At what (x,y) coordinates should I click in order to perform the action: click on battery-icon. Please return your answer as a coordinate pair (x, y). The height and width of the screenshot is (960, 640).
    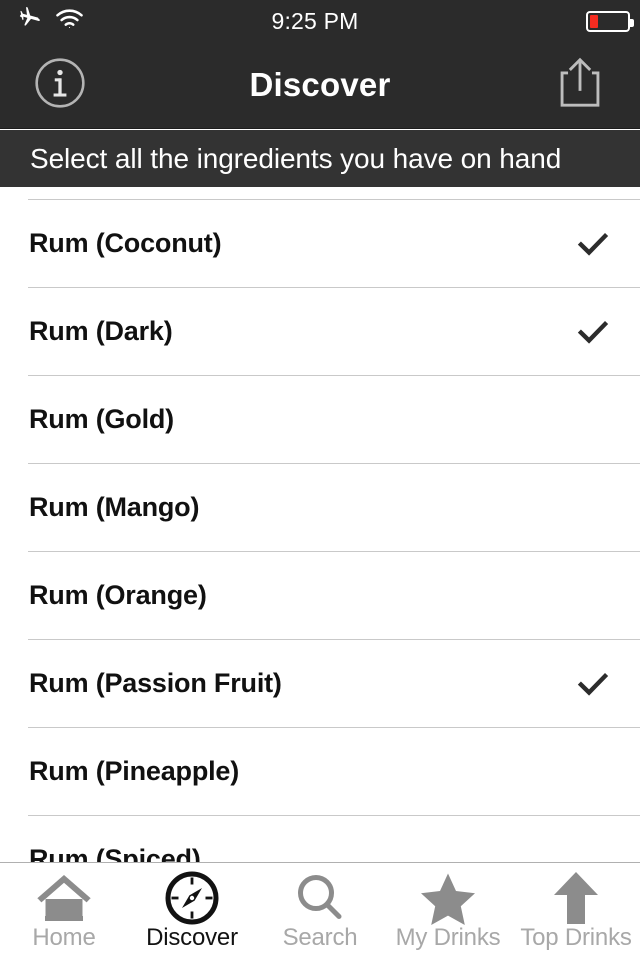
    Looking at the image, I should click on (610, 21).